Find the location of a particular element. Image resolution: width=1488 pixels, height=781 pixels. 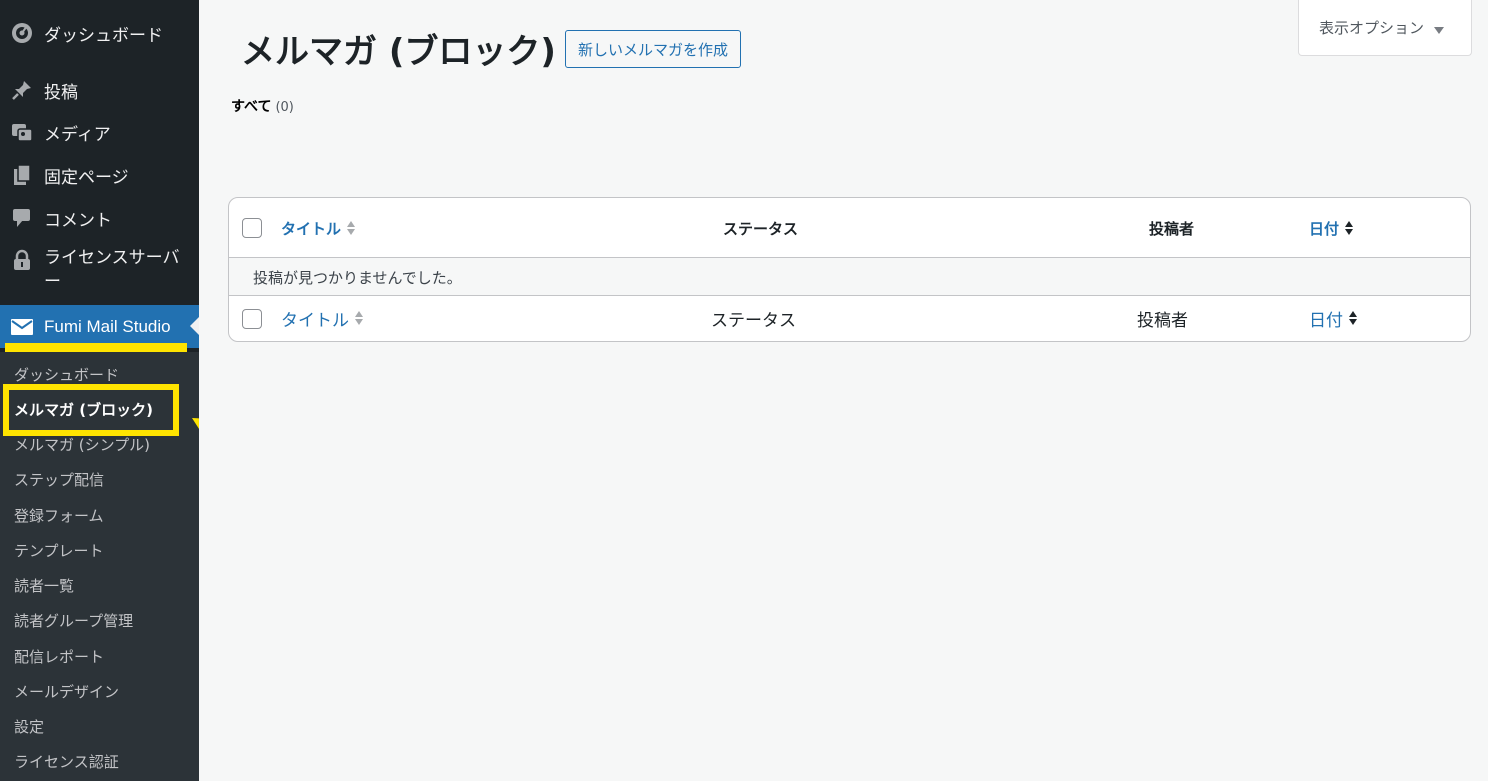

page-title: メルマガ (ブロック) is located at coordinates (398, 52).